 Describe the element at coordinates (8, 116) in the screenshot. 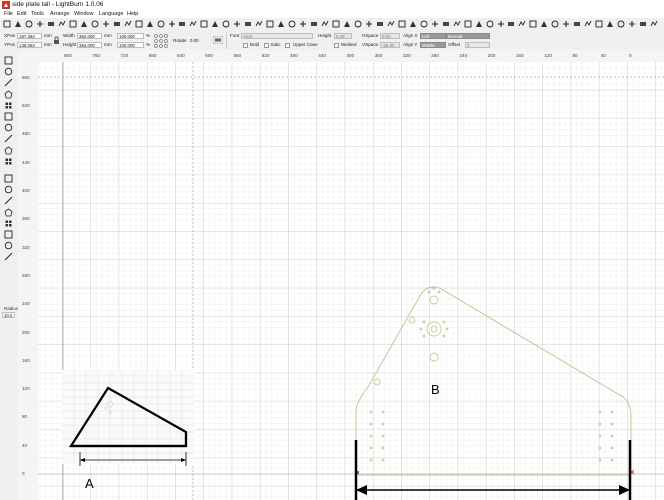

I see `line-icon` at that location.